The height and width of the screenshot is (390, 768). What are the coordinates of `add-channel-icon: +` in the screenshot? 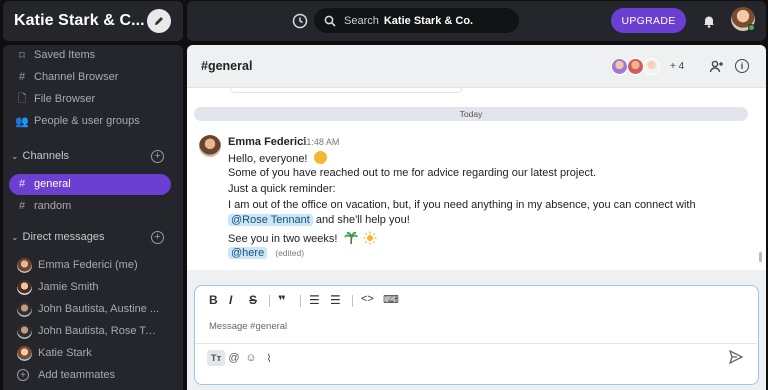 It's located at (157, 156).